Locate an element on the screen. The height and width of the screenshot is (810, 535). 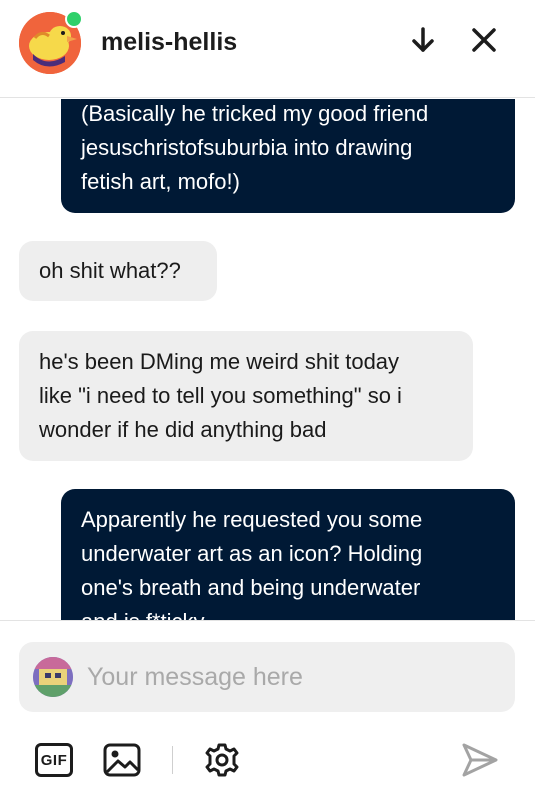
add-image-button is located at coordinates (122, 760).